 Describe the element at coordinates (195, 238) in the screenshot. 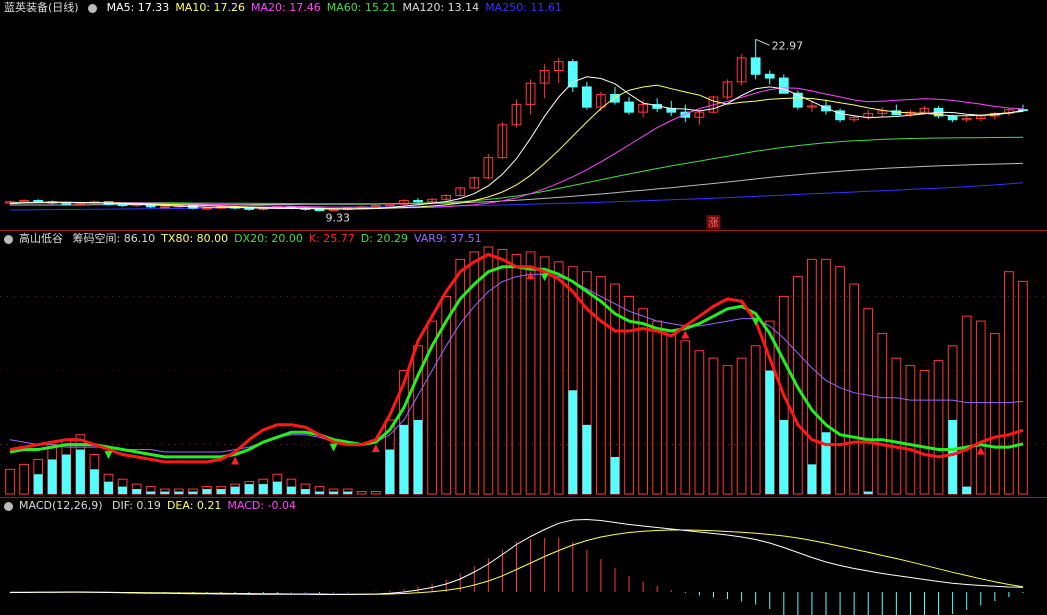

I see `indicator-legend-item: TX80: 80.00` at that location.